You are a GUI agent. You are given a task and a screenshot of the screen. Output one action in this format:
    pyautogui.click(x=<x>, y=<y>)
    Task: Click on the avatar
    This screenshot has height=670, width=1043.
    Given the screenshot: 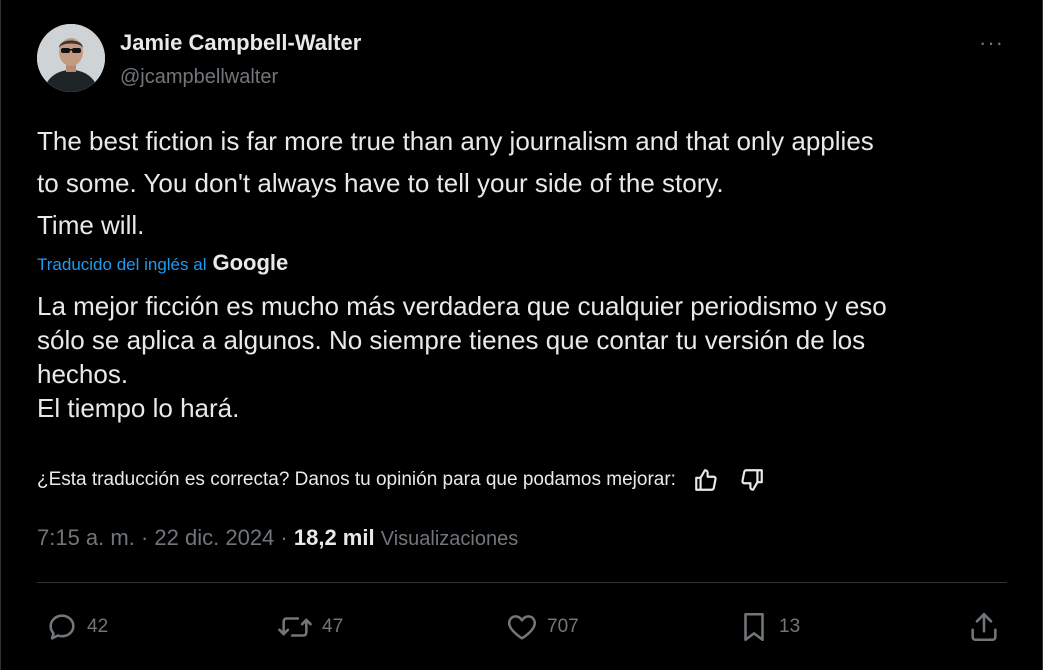 What is the action you would take?
    pyautogui.click(x=71, y=58)
    